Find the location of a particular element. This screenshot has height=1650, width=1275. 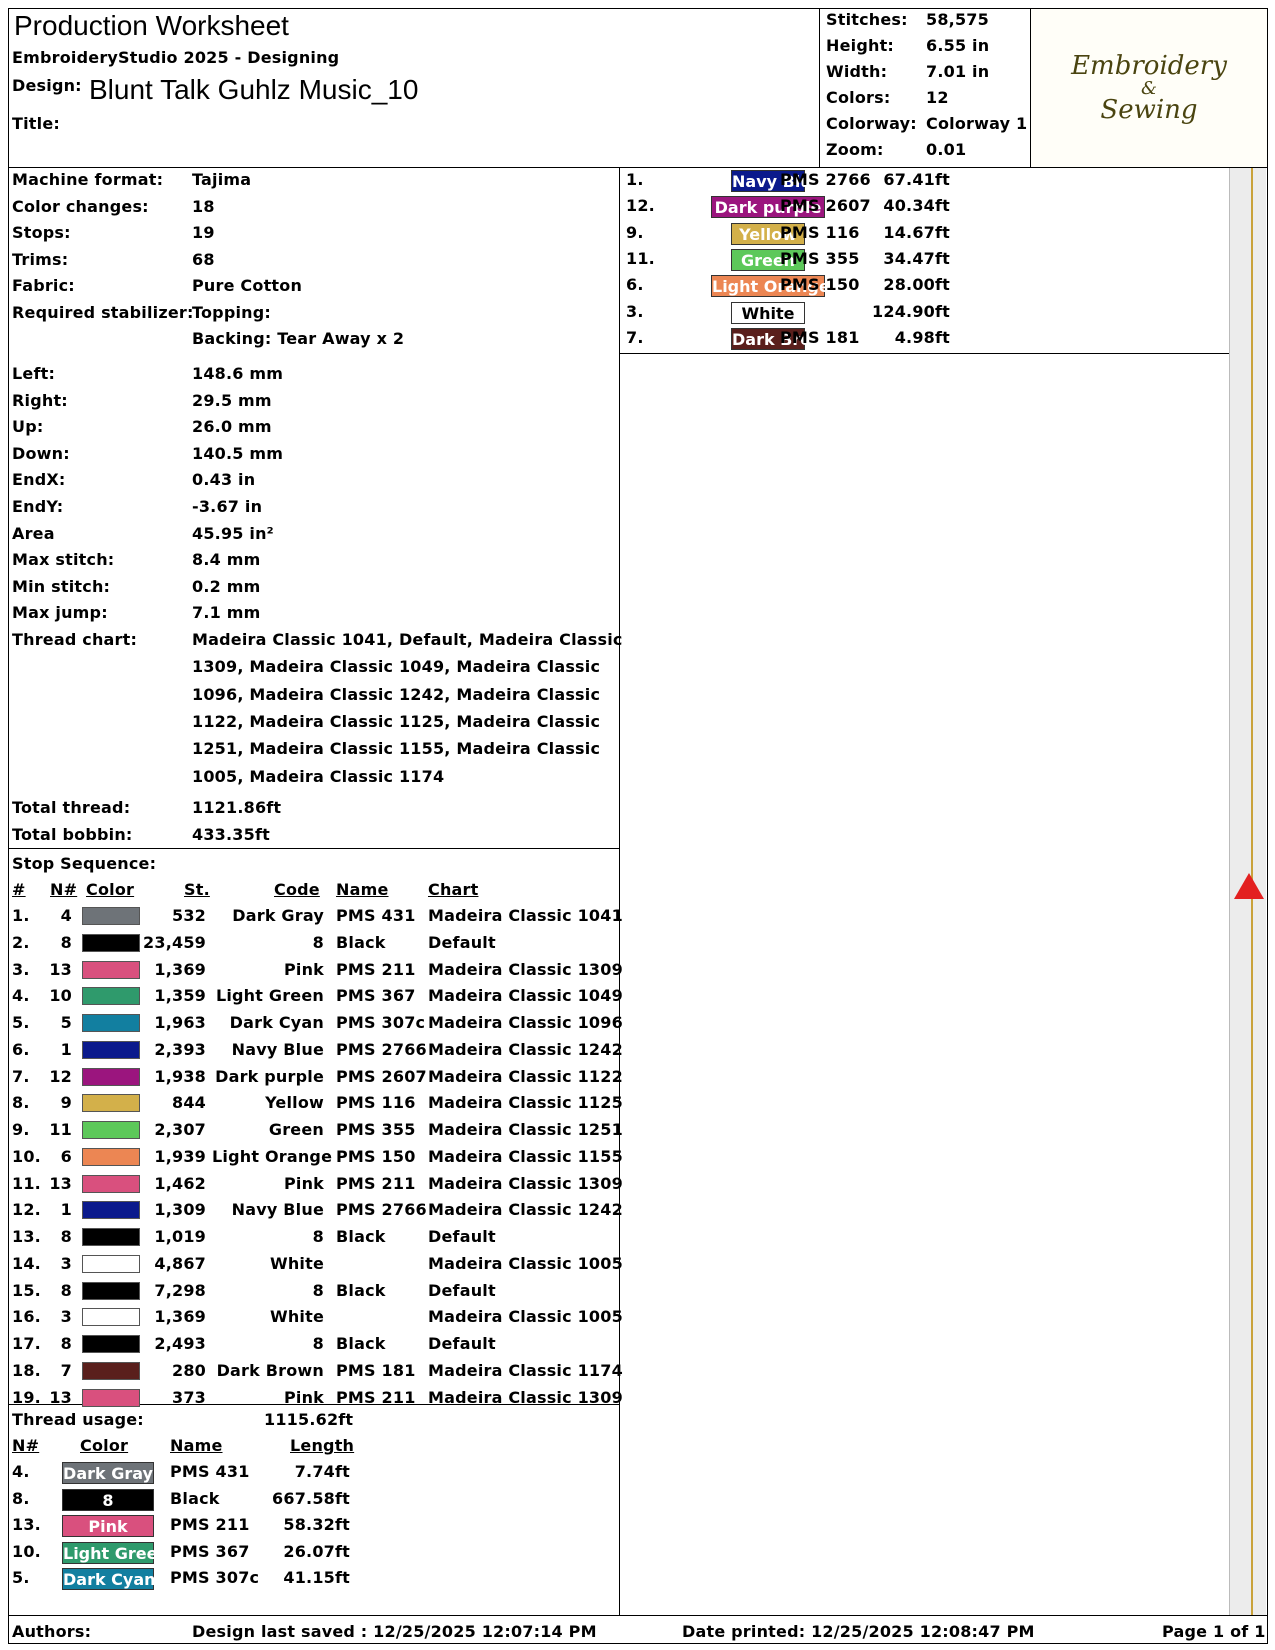

usage-length: 41.15ft is located at coordinates (316, 1577).